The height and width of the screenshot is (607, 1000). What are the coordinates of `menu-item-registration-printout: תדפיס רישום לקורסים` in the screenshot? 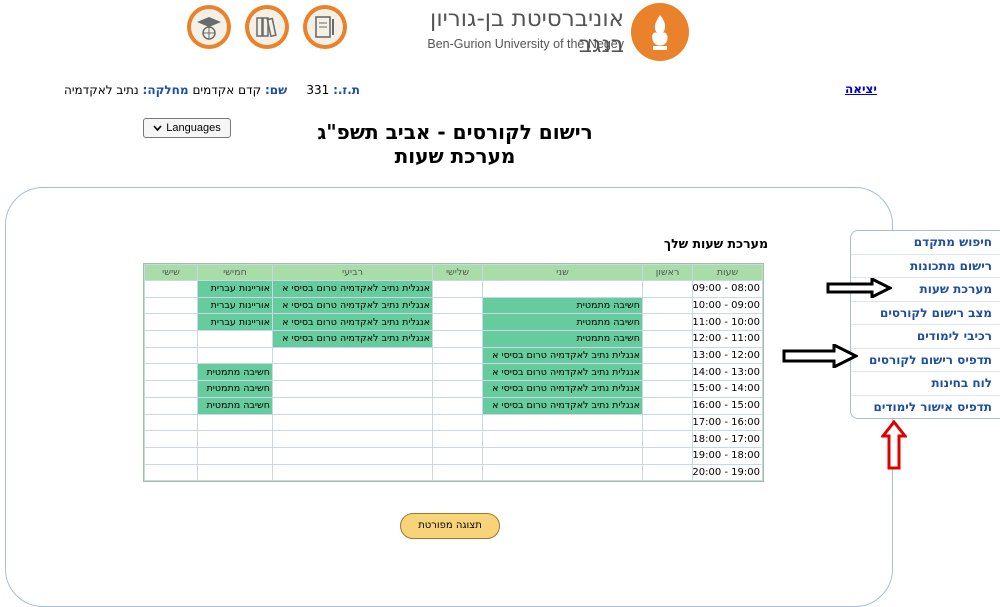 It's located at (925, 360).